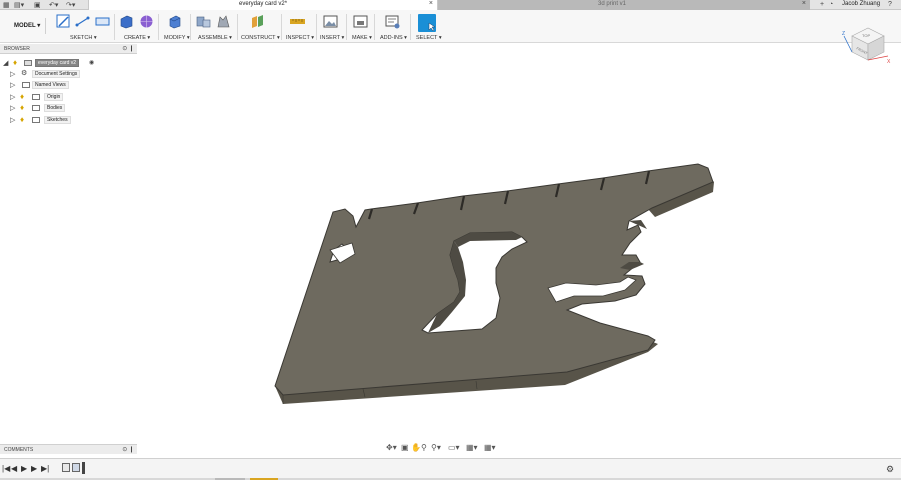  What do you see at coordinates (490, 447) in the screenshot?
I see `viewports-icon: ▦▾` at bounding box center [490, 447].